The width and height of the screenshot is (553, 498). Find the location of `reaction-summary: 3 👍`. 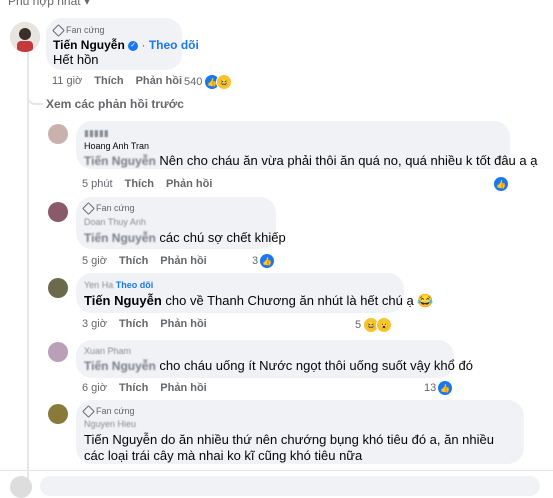

reaction-summary: 3 👍 is located at coordinates (263, 261).